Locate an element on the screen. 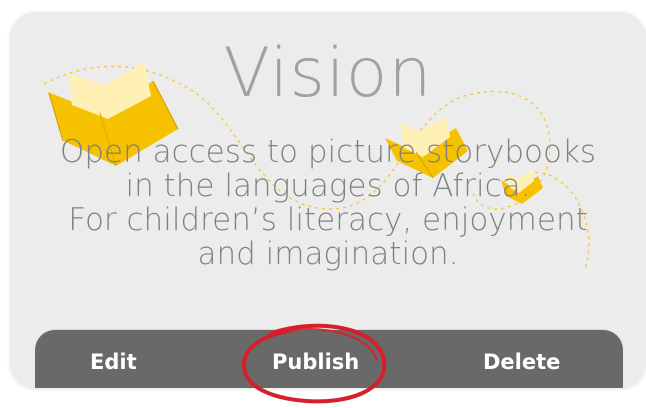 The height and width of the screenshot is (408, 646). vision-line: Open access to picture storybooks is located at coordinates (328, 152).